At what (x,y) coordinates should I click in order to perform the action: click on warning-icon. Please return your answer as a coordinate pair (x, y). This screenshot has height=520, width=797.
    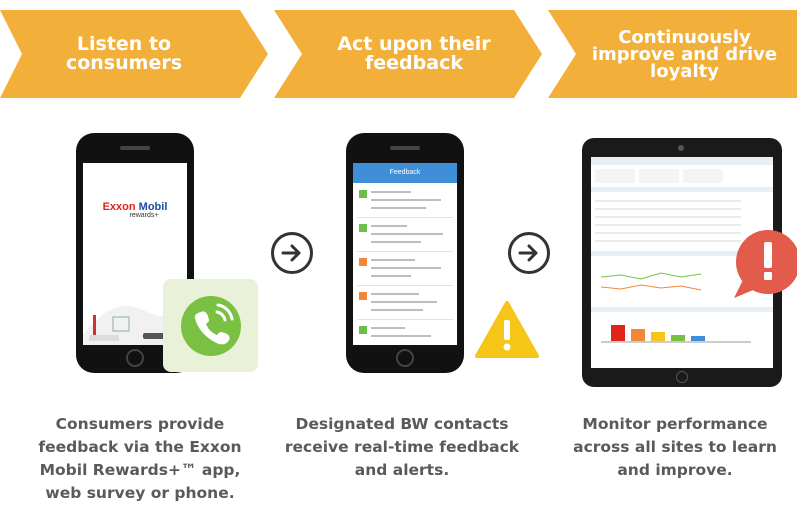
    Looking at the image, I should click on (507, 329).